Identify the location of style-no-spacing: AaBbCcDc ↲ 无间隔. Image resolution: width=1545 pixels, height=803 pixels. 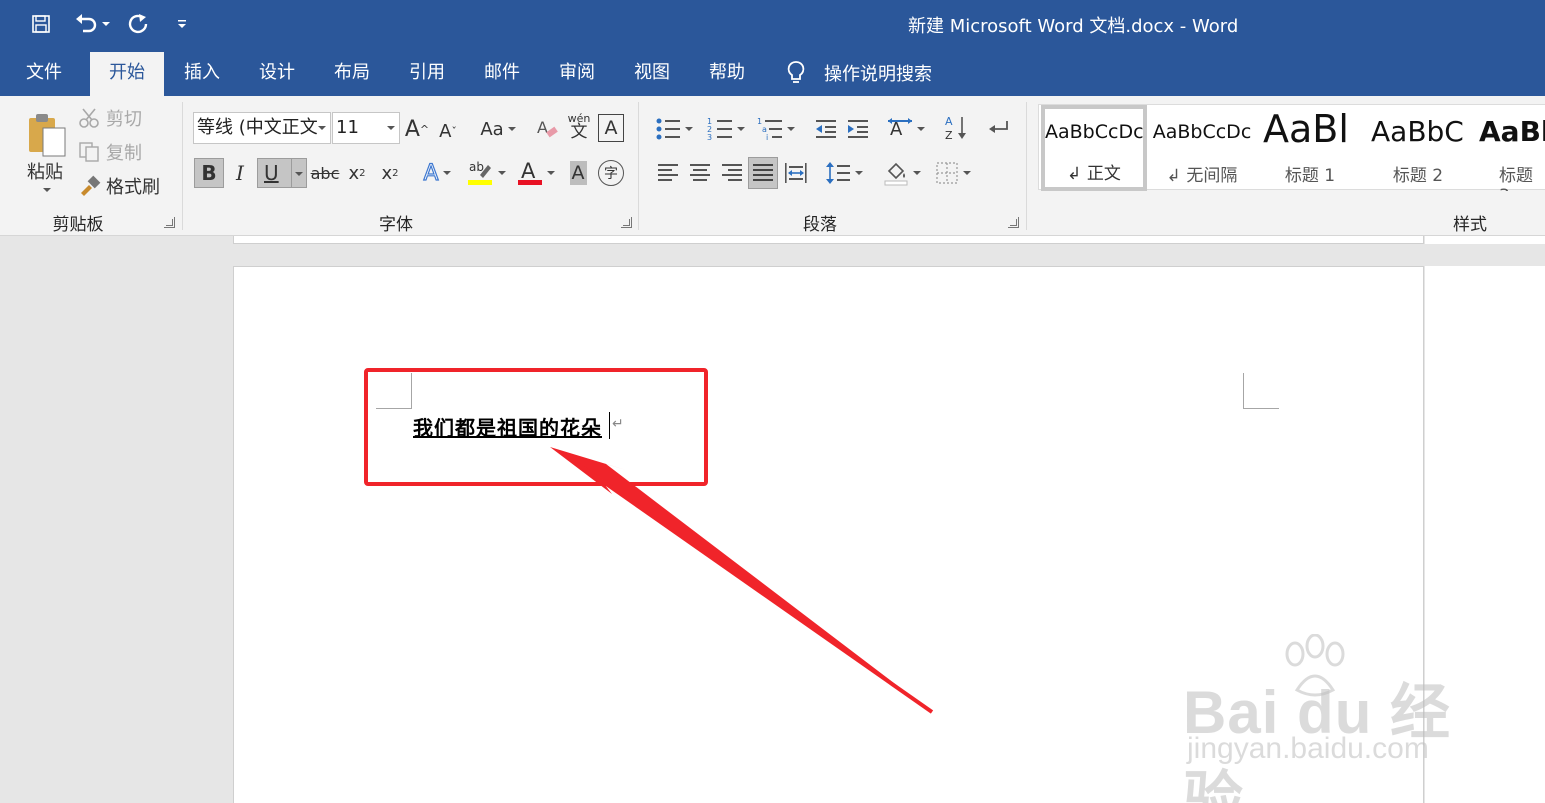
(1202, 148).